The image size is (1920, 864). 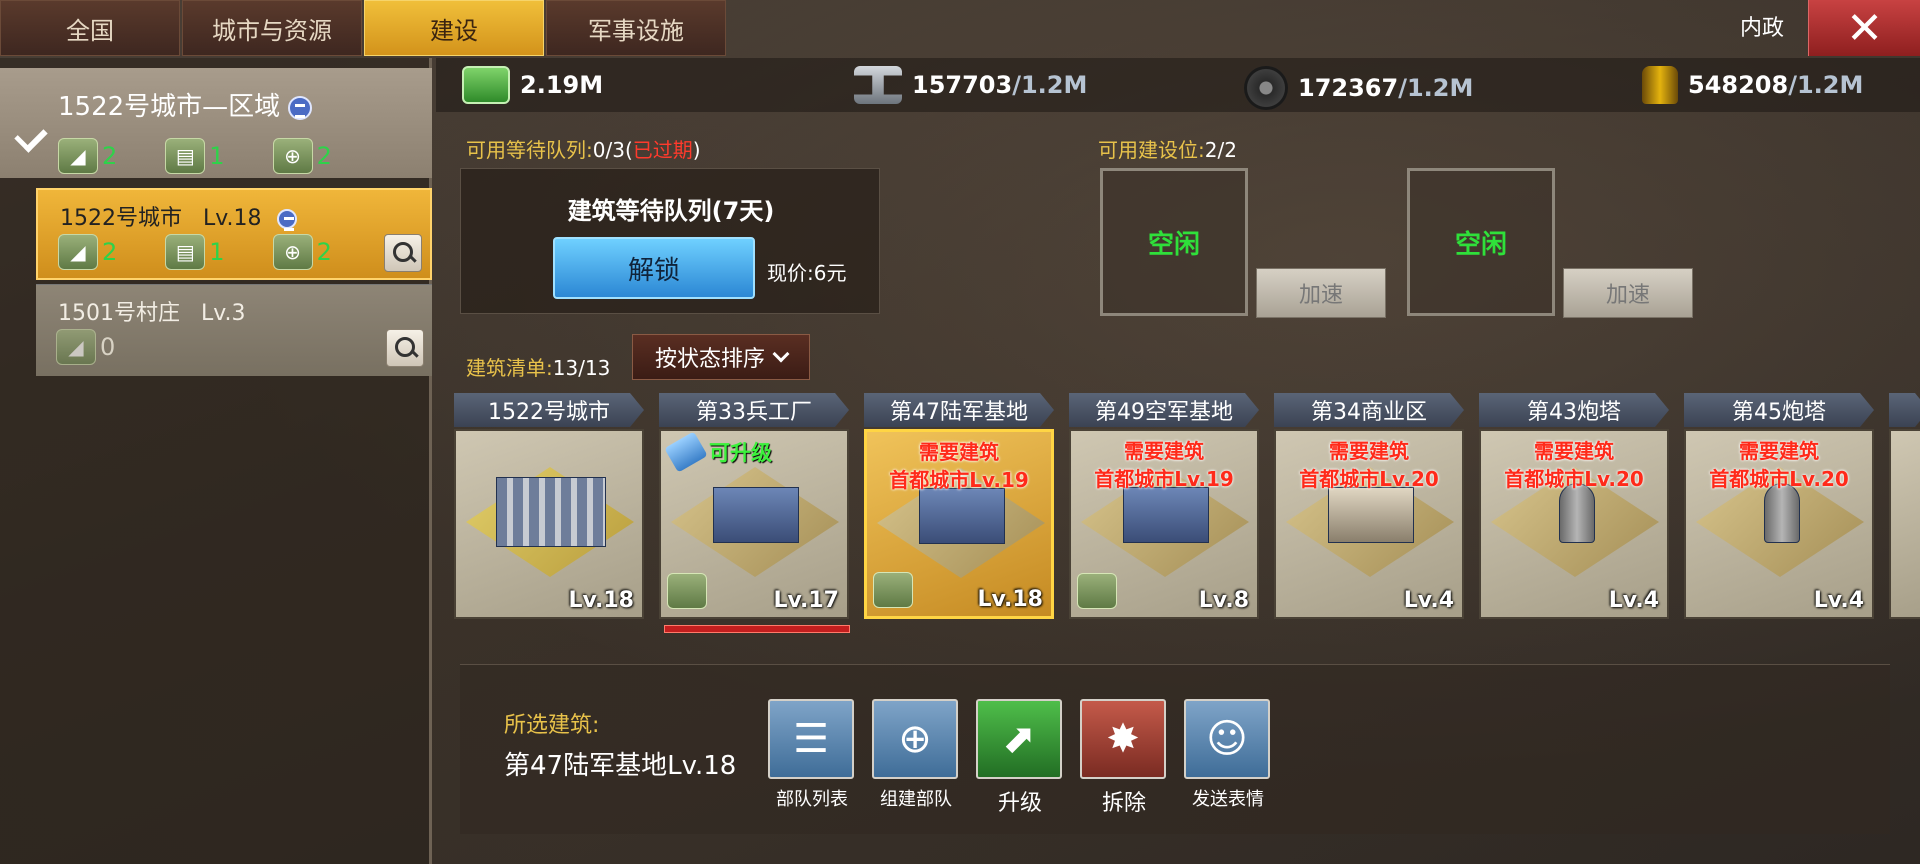 What do you see at coordinates (1738, 85) in the screenshot?
I see `oil-value: 548208` at bounding box center [1738, 85].